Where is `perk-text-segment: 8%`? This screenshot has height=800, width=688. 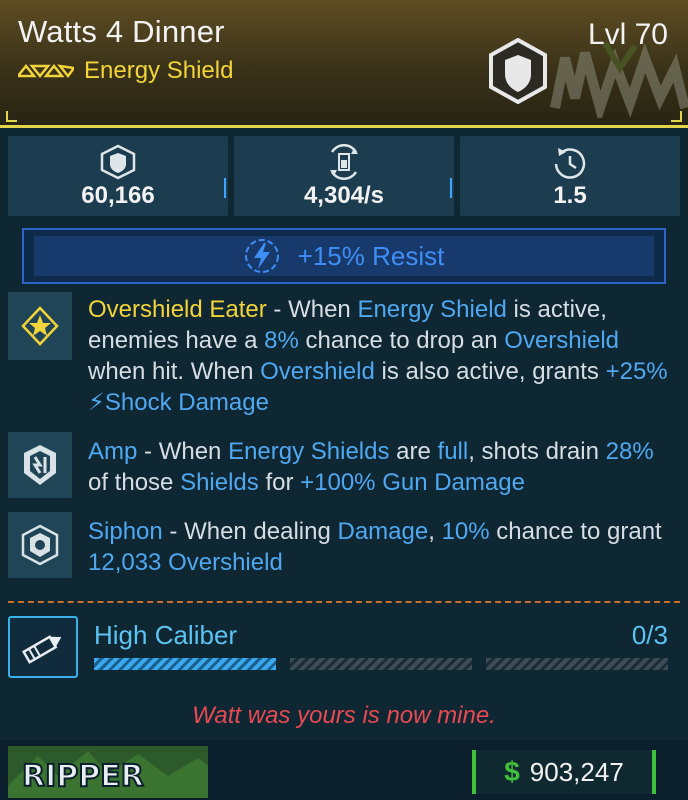
perk-text-segment: 8% is located at coordinates (281, 340).